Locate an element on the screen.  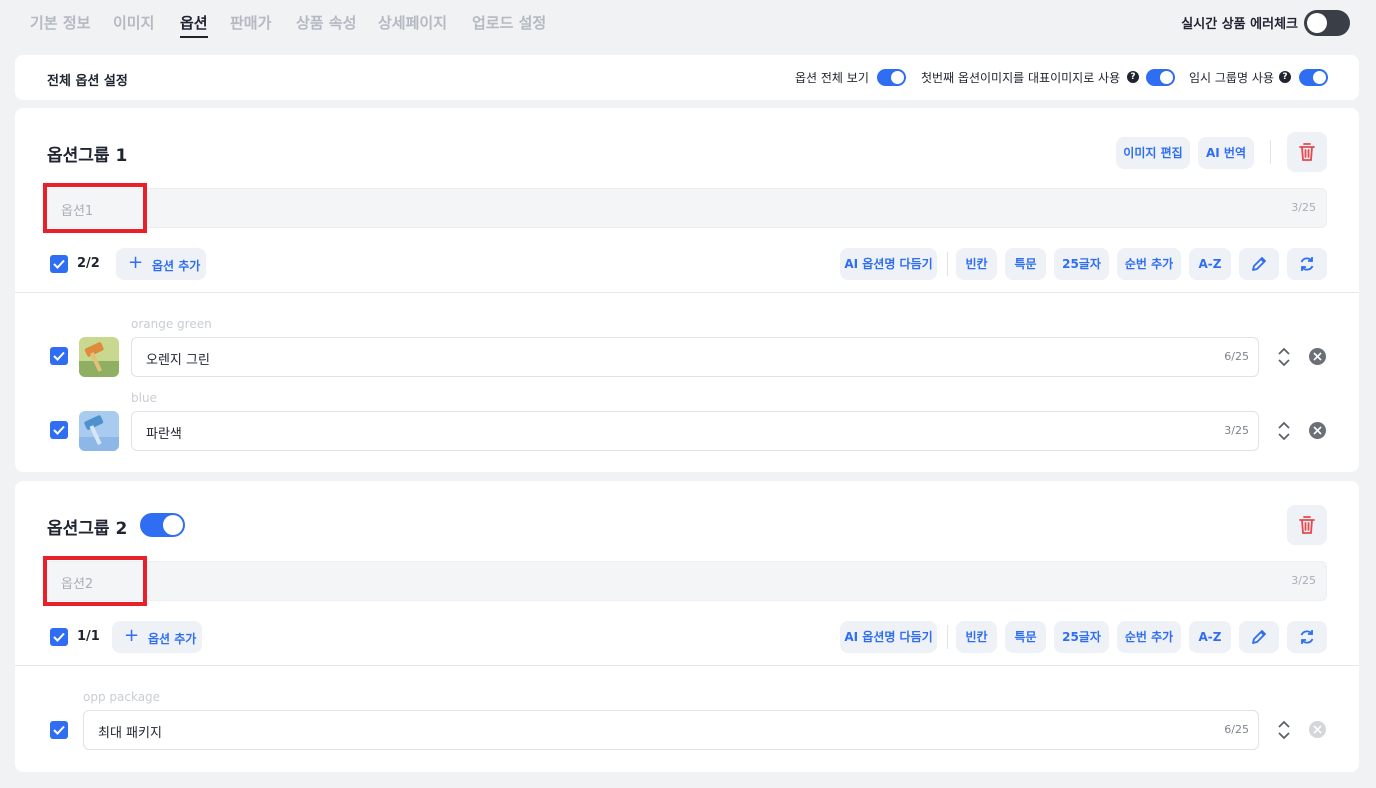
view-all-toggle is located at coordinates (891, 77).